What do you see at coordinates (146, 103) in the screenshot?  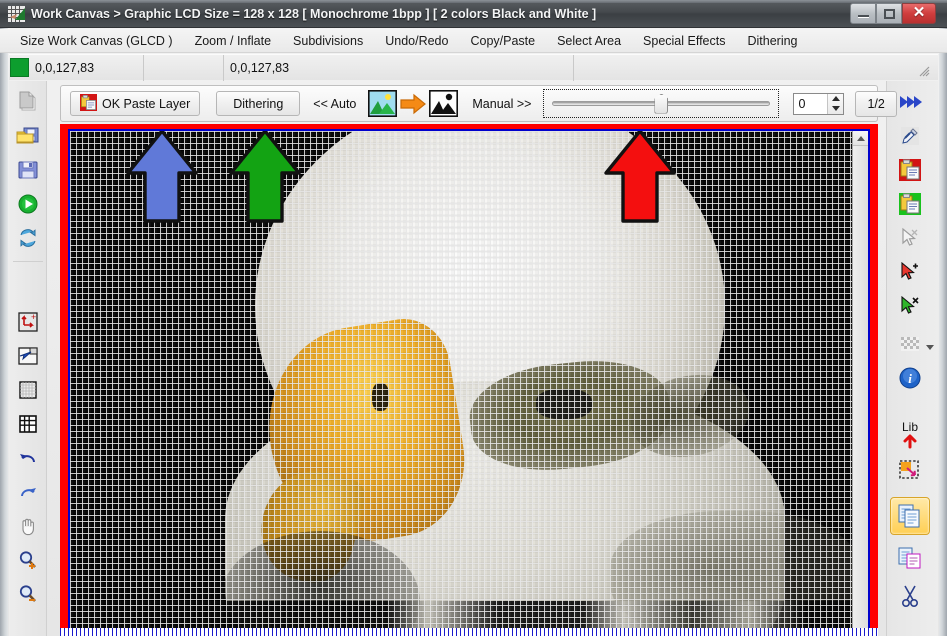 I see `ok-paste-layer-label: OK Paste Layer` at bounding box center [146, 103].